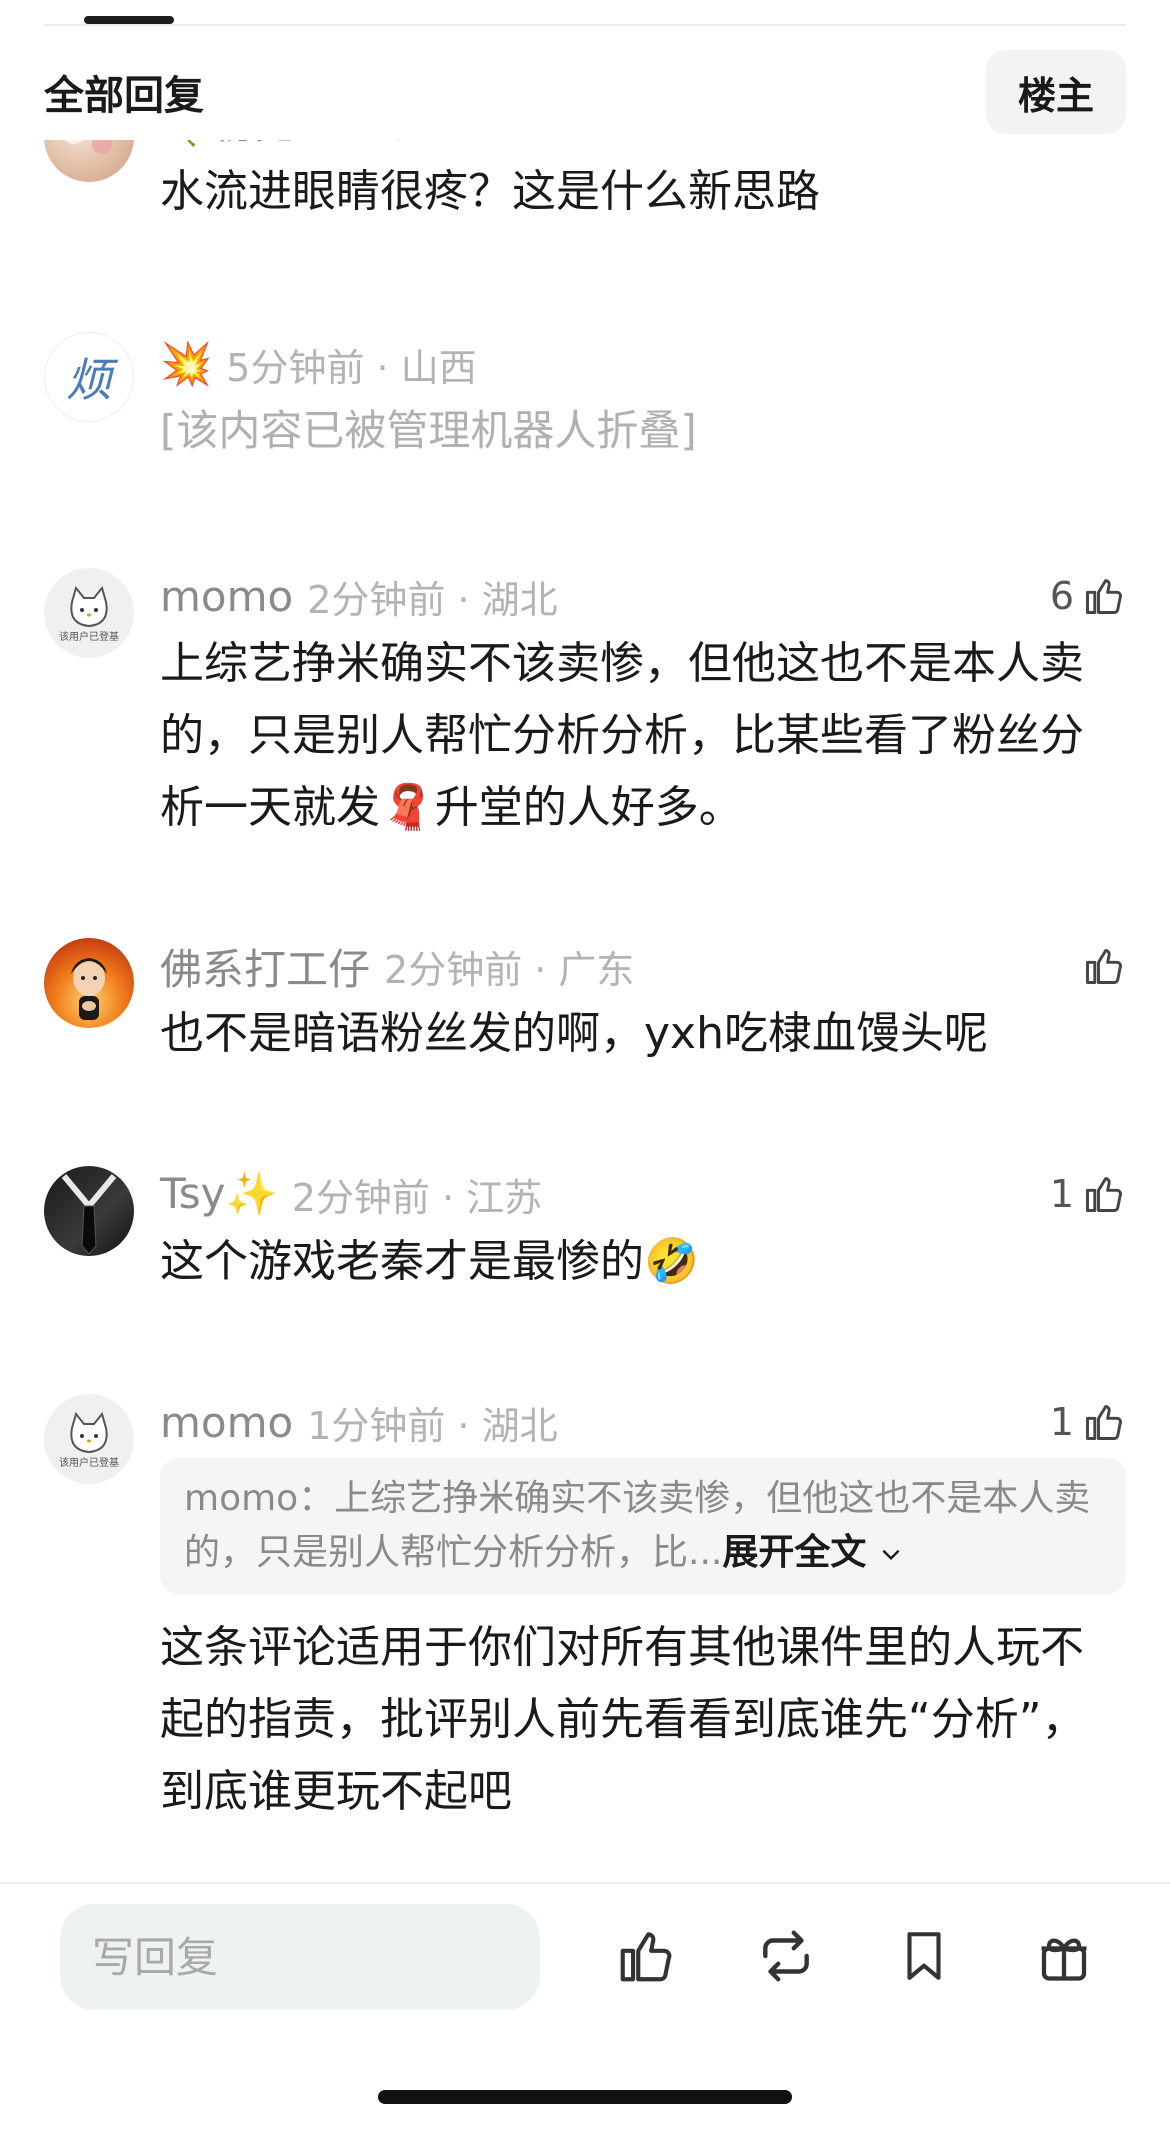 The height and width of the screenshot is (2131, 1170). Describe the element at coordinates (219, 1194) in the screenshot. I see `username: Tsy✨` at that location.